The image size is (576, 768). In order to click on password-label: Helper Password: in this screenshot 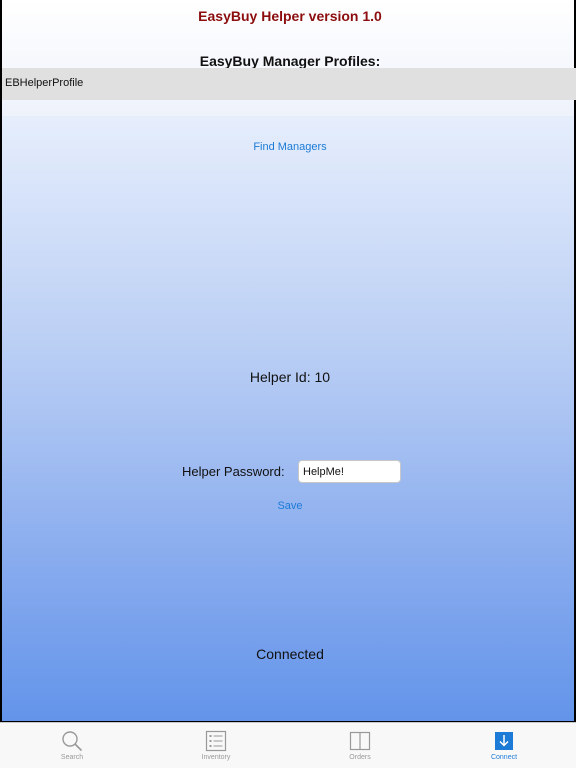, I will do `click(233, 471)`.